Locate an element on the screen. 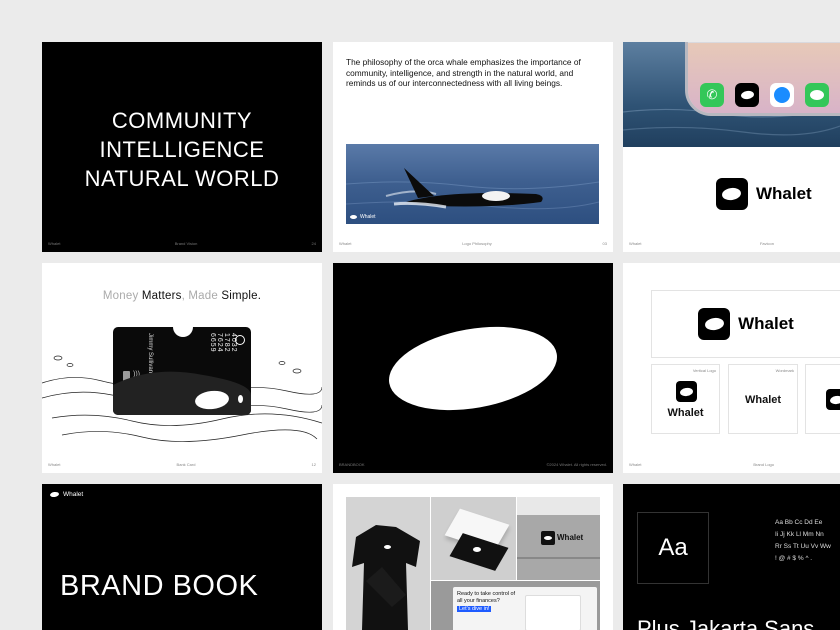 This screenshot has width=840, height=630. cover-title: BRAND BOOK is located at coordinates (159, 586).